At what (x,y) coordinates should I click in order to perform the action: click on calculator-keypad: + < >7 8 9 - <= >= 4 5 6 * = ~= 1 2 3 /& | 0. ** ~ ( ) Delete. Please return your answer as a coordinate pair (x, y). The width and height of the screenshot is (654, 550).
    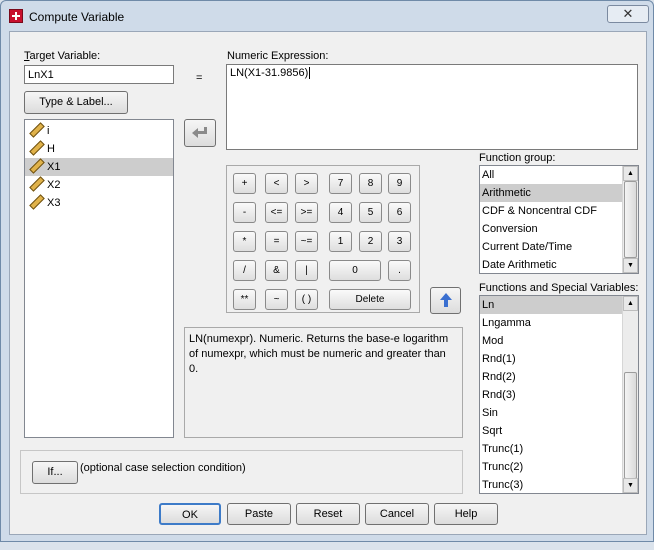
    Looking at the image, I should click on (323, 239).